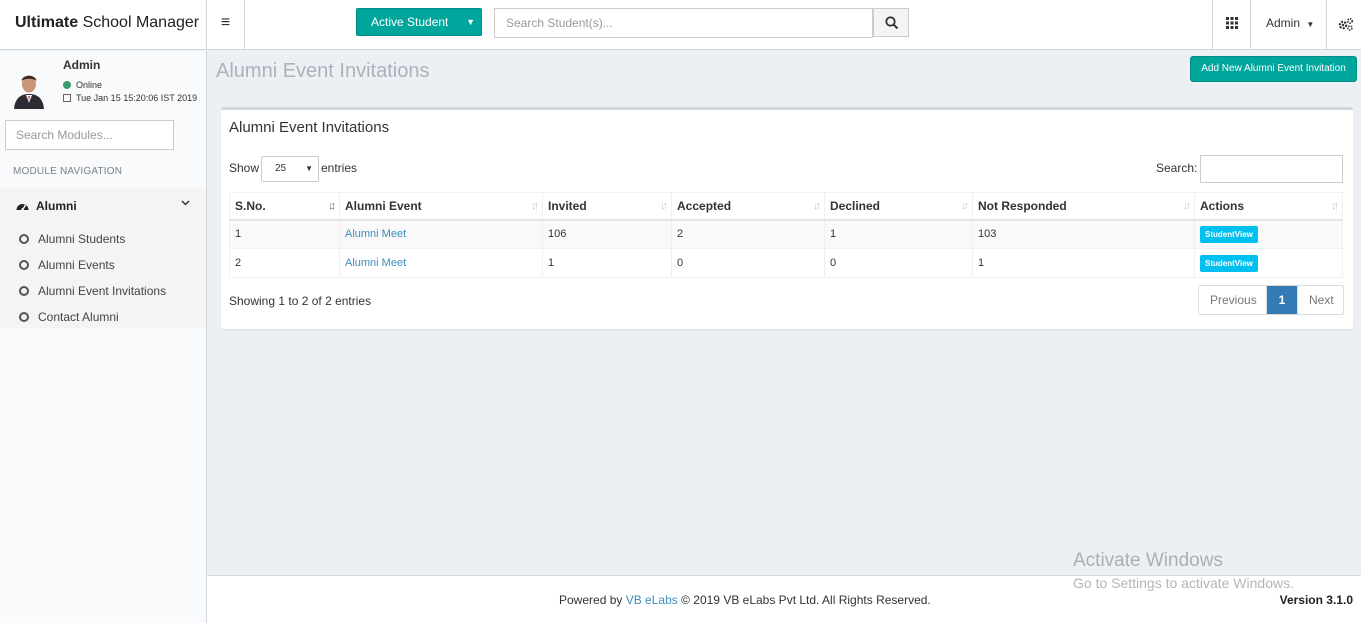  Describe the element at coordinates (1083, 234) in the screenshot. I see `cell-not-responded: 103` at that location.